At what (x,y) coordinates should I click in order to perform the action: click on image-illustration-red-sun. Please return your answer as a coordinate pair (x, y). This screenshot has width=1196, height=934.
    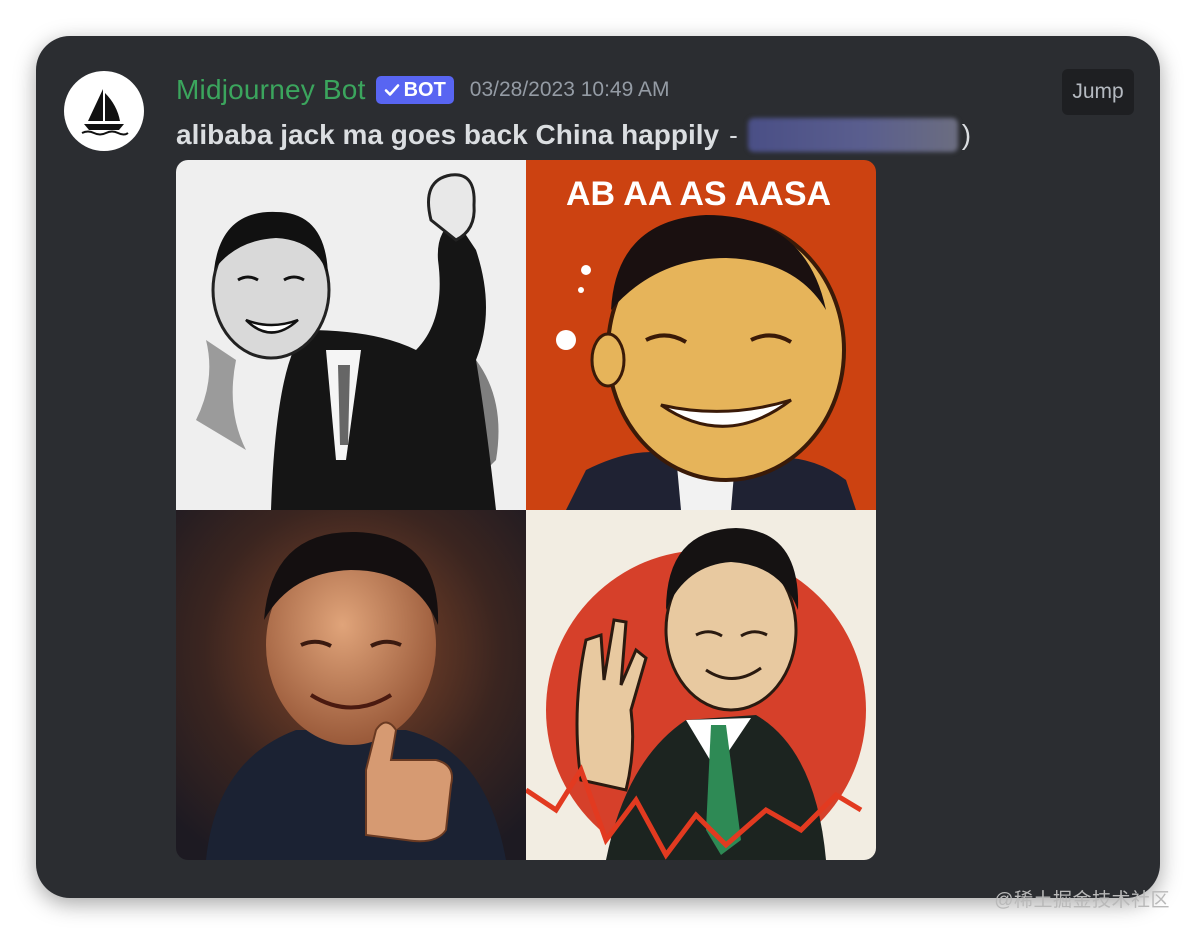
    Looking at the image, I should click on (701, 685).